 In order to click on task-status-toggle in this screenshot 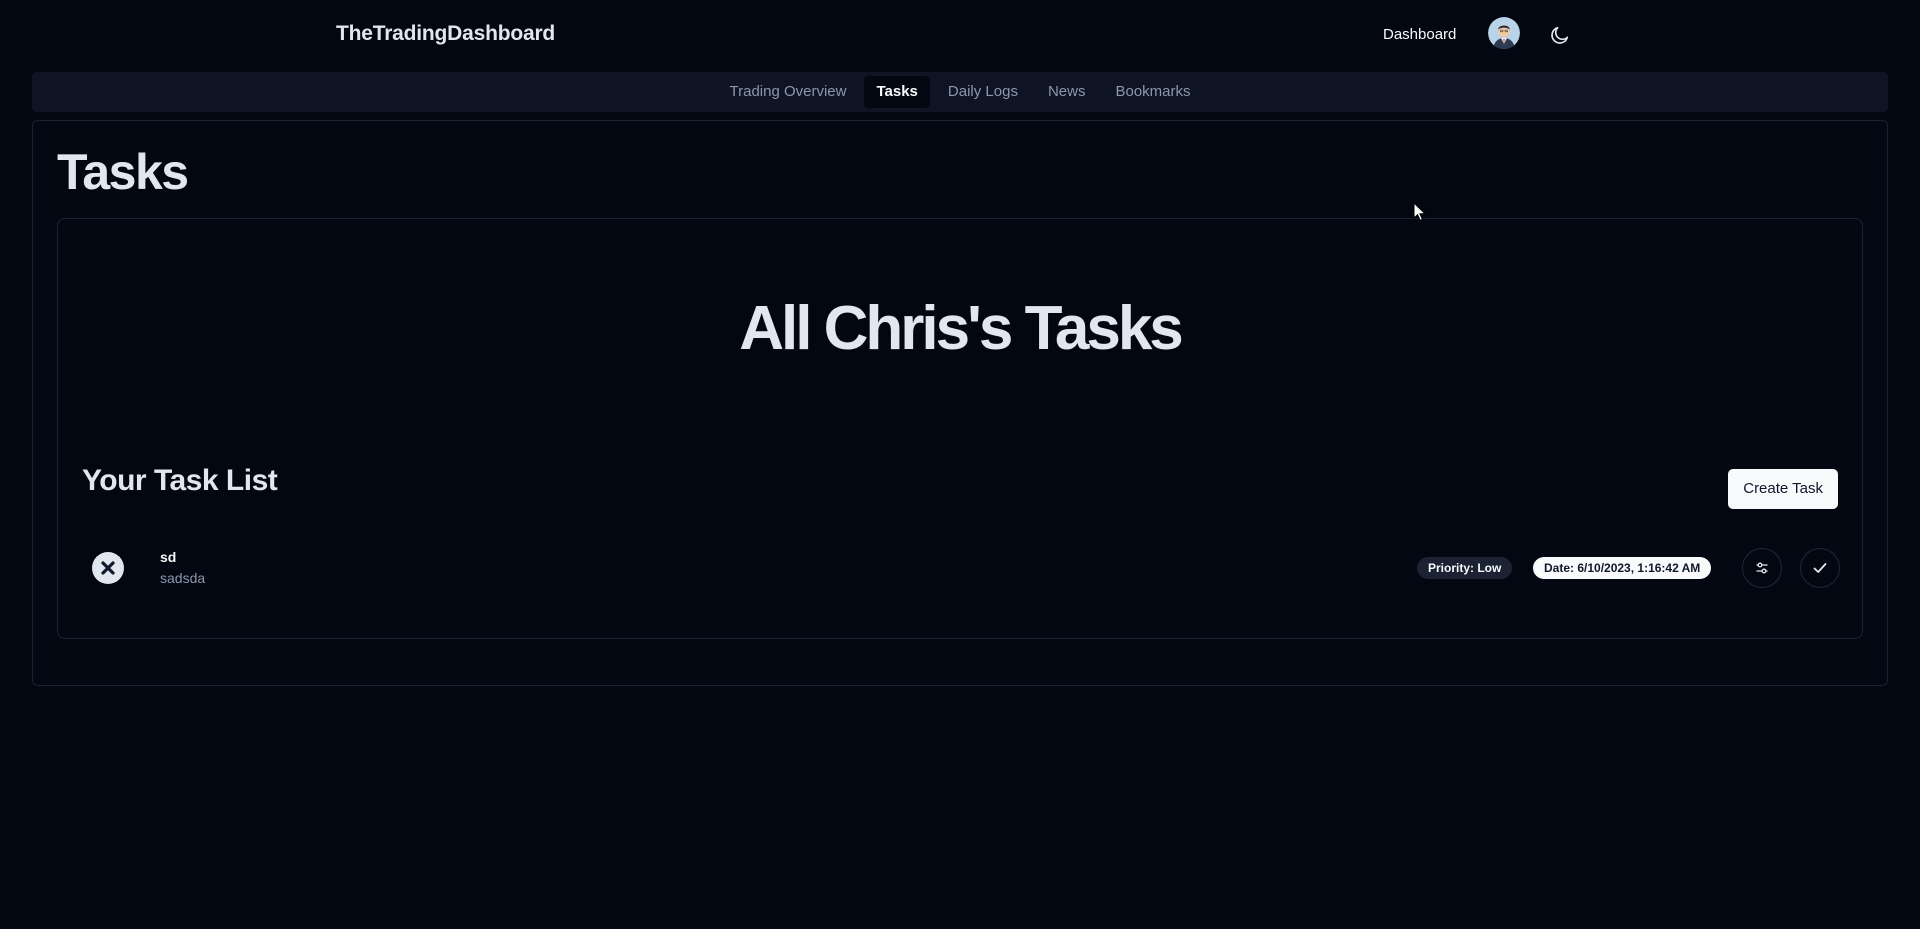, I will do `click(108, 568)`.